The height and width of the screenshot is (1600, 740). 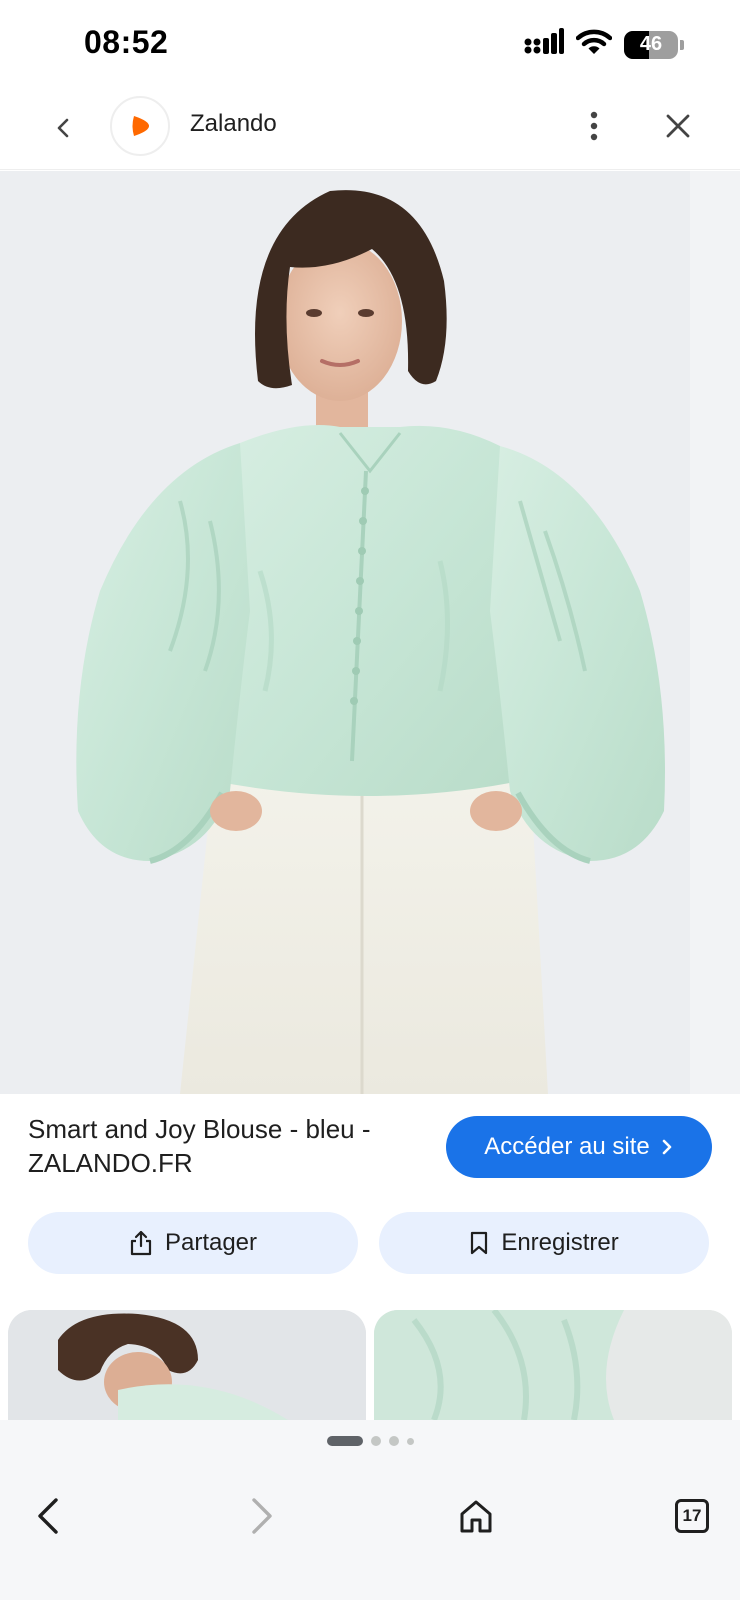 I want to click on bottom-nav: 17, so click(x=370, y=1534).